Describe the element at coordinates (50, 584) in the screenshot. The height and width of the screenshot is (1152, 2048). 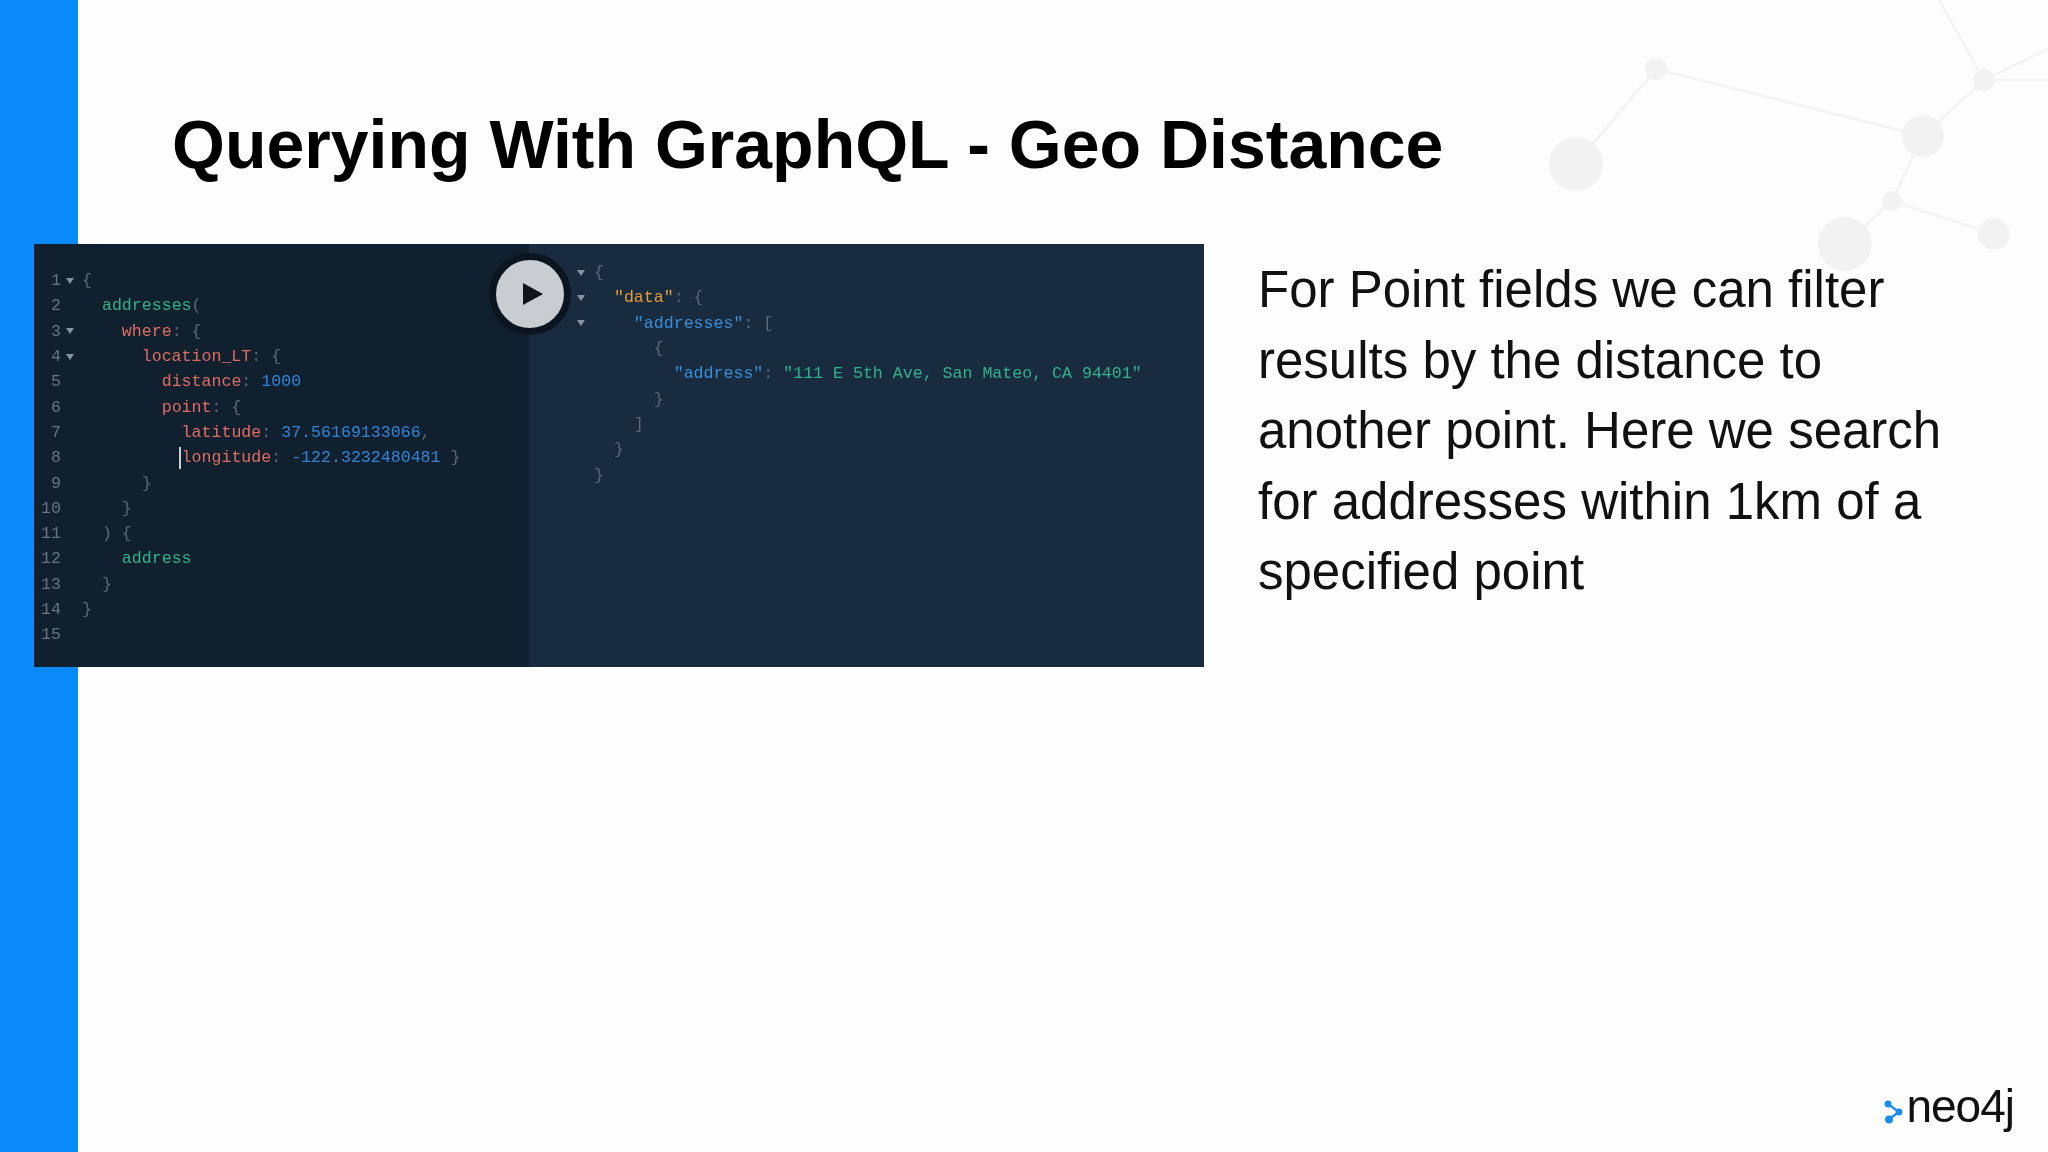
I see `line-number: 13` at that location.